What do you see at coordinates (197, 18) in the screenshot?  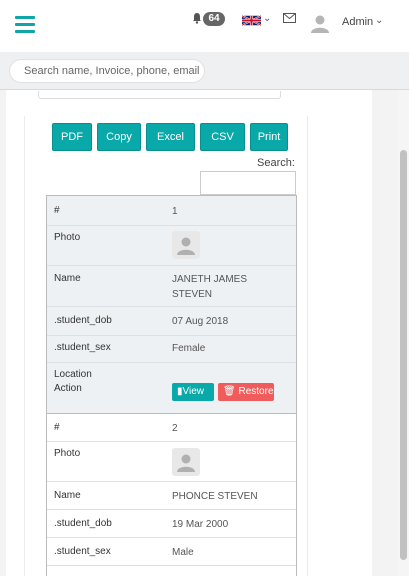 I see `bell-icon` at bounding box center [197, 18].